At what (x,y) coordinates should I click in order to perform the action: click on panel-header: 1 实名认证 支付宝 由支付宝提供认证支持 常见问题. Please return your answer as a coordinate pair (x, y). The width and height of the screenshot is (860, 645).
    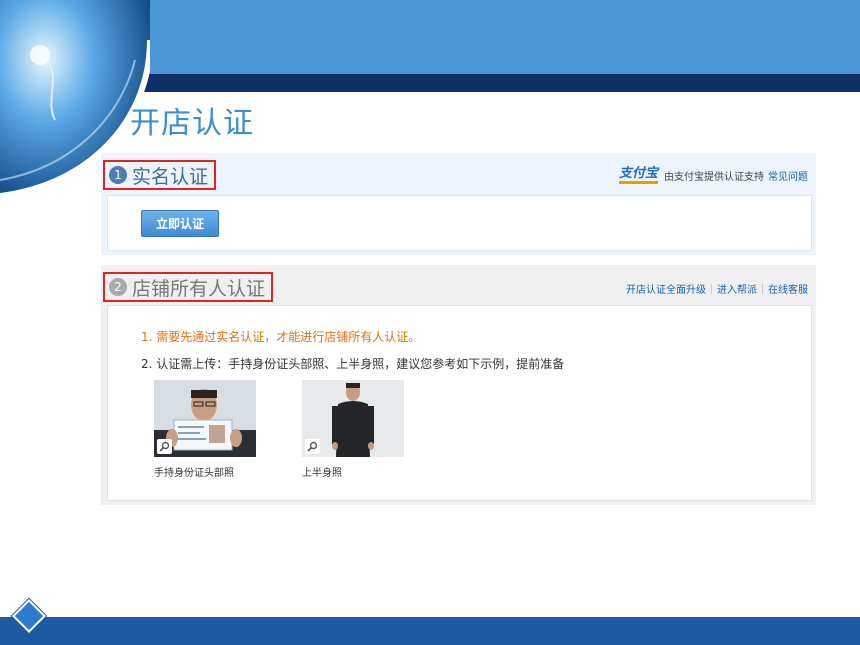
    Looking at the image, I should click on (458, 174).